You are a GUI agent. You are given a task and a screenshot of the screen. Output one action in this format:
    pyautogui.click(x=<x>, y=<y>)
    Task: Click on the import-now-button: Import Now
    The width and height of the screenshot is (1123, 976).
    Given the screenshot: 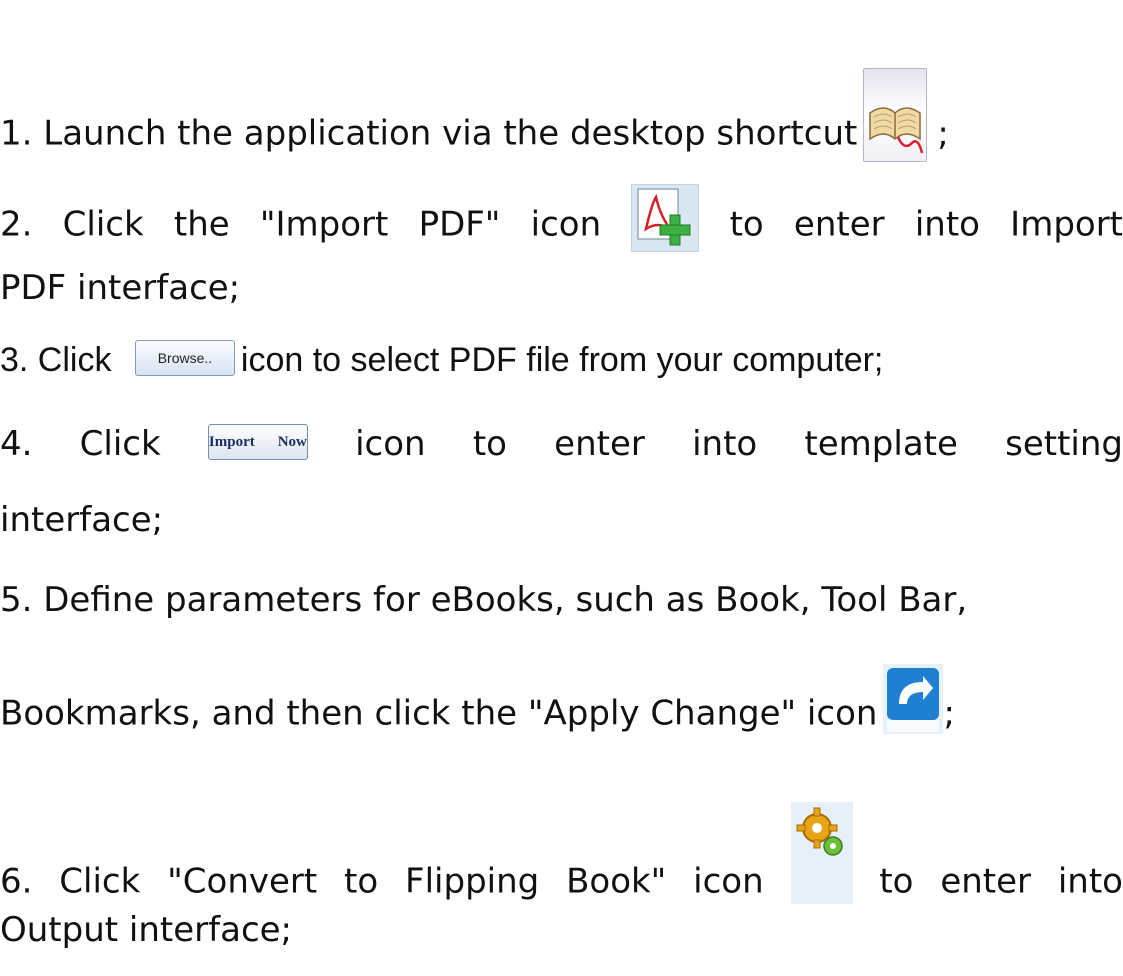 What is the action you would take?
    pyautogui.click(x=257, y=441)
    